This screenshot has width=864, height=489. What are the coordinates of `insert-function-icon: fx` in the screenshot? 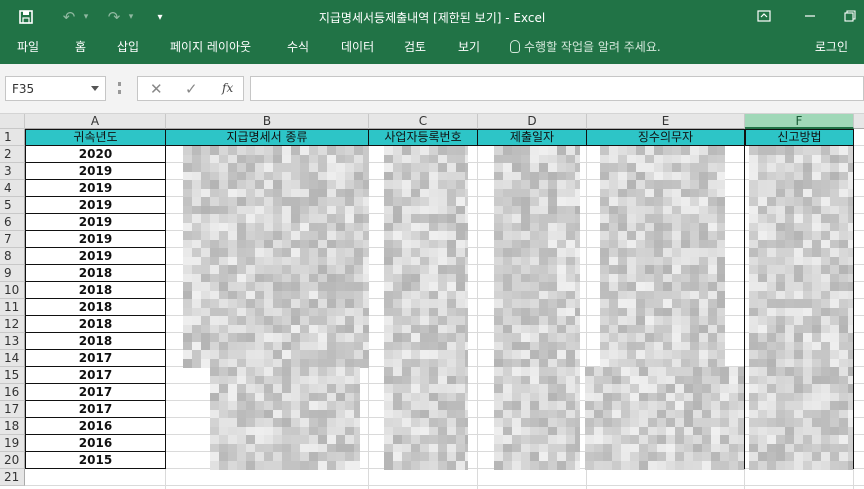 It's located at (227, 88).